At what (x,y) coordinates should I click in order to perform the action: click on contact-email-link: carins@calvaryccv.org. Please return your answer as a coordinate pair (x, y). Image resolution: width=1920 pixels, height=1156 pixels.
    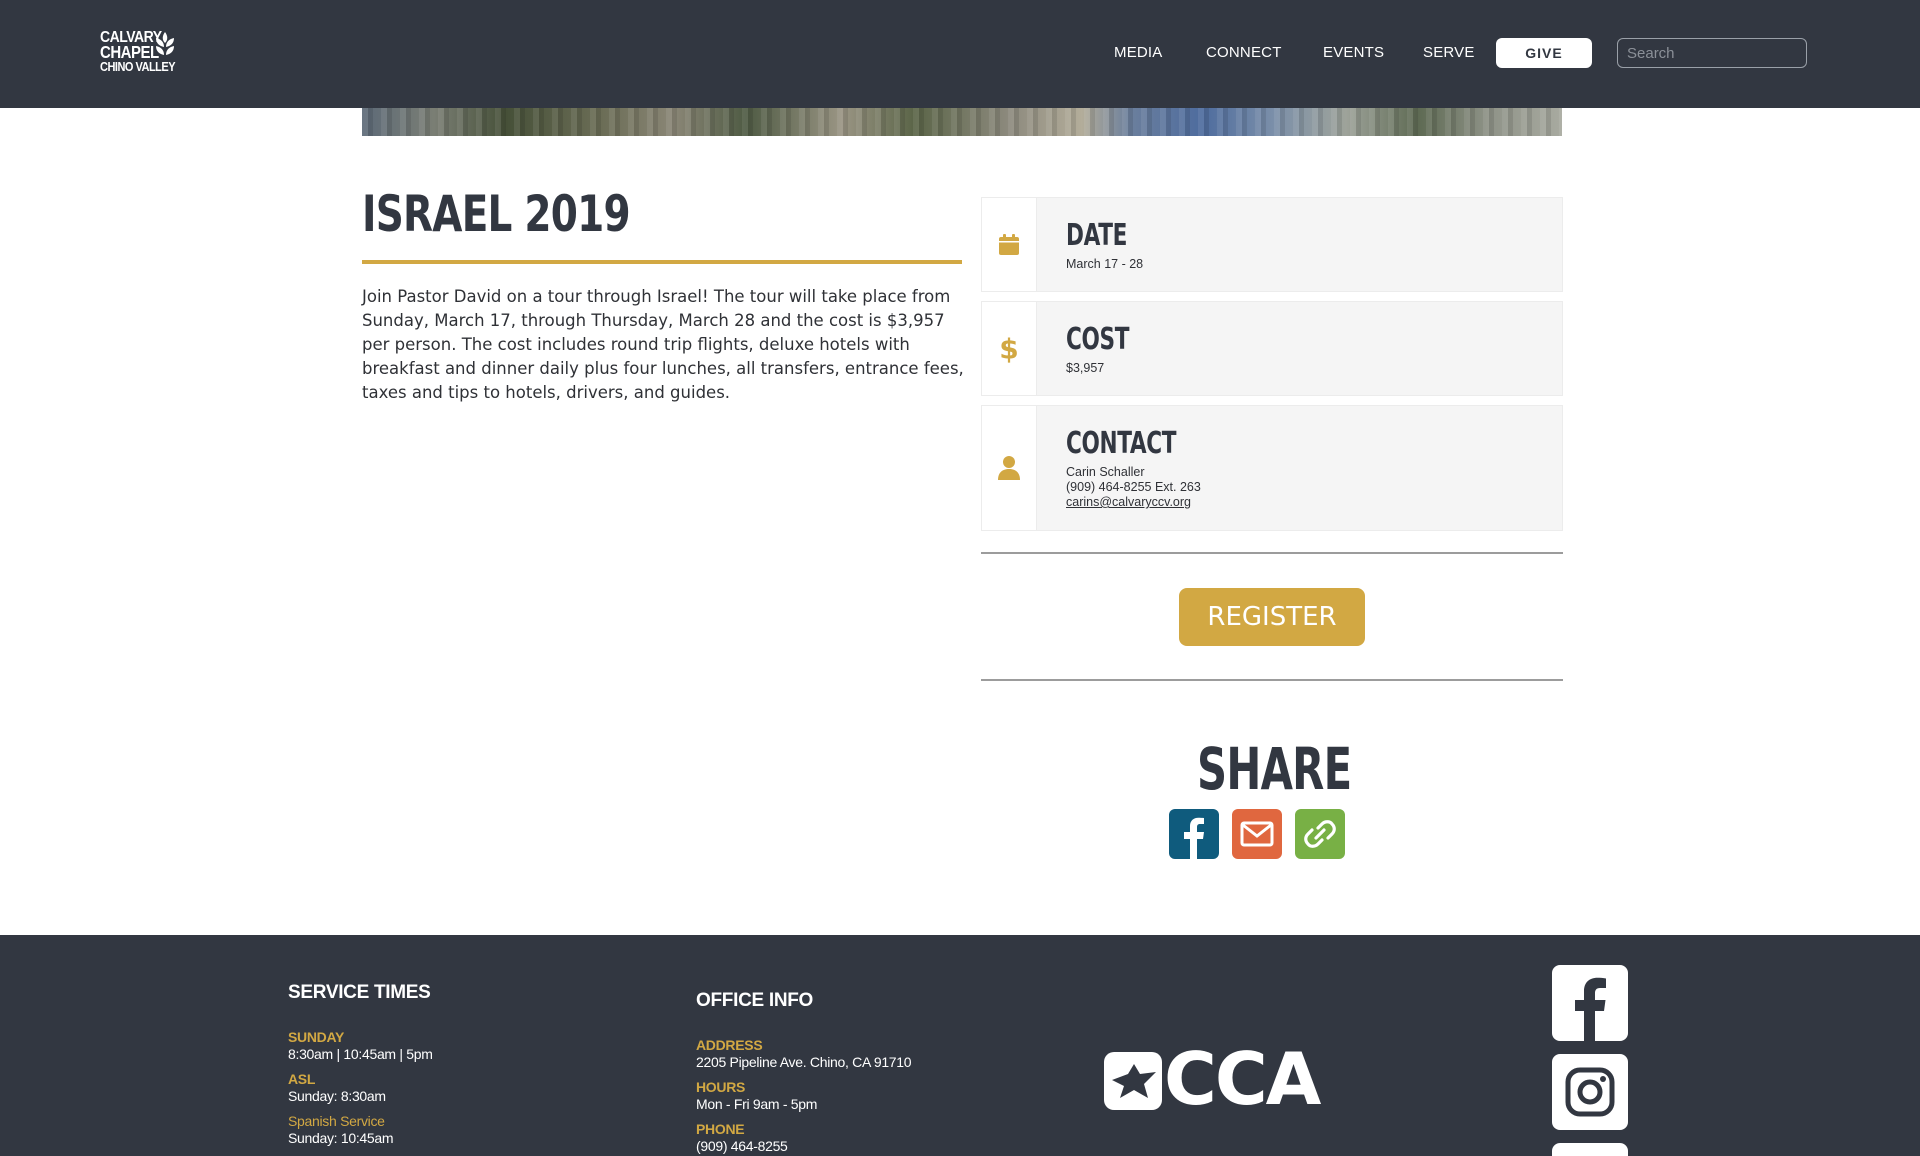
    Looking at the image, I should click on (1128, 502).